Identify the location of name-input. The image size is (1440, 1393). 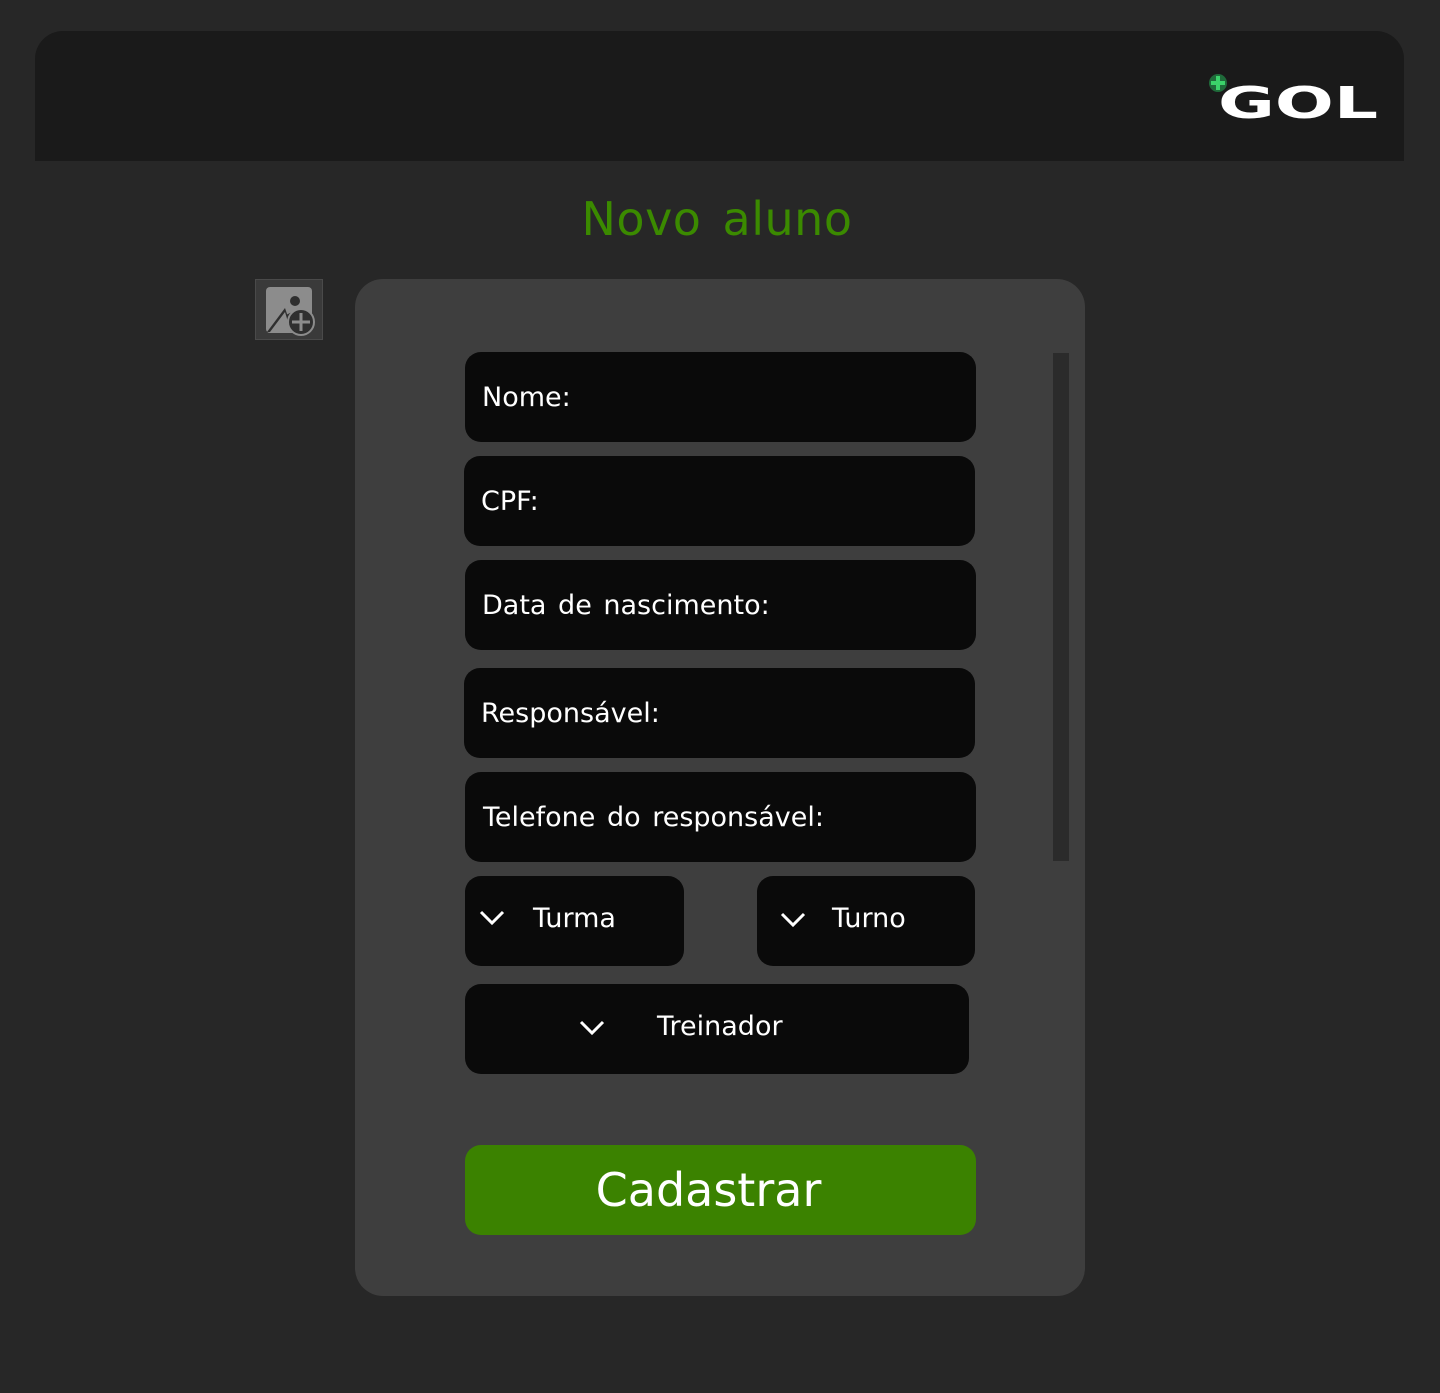
(720, 397).